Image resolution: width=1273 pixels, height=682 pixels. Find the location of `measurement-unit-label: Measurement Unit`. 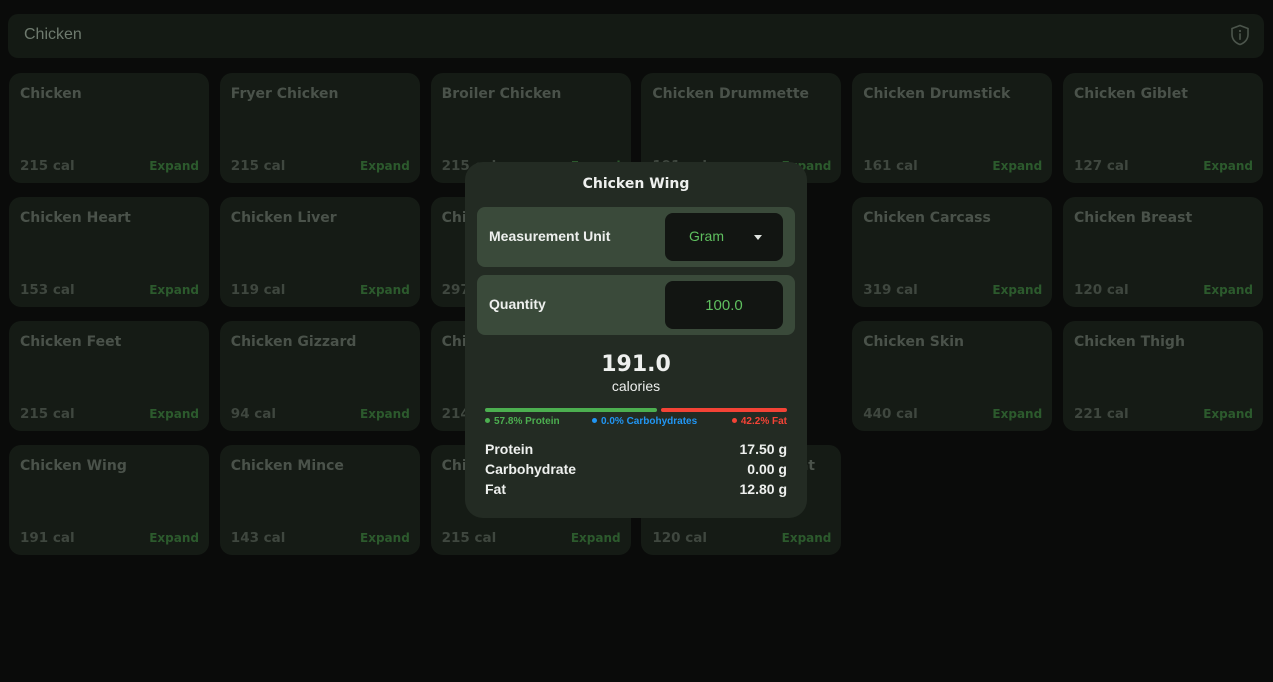

measurement-unit-label: Measurement Unit is located at coordinates (550, 236).